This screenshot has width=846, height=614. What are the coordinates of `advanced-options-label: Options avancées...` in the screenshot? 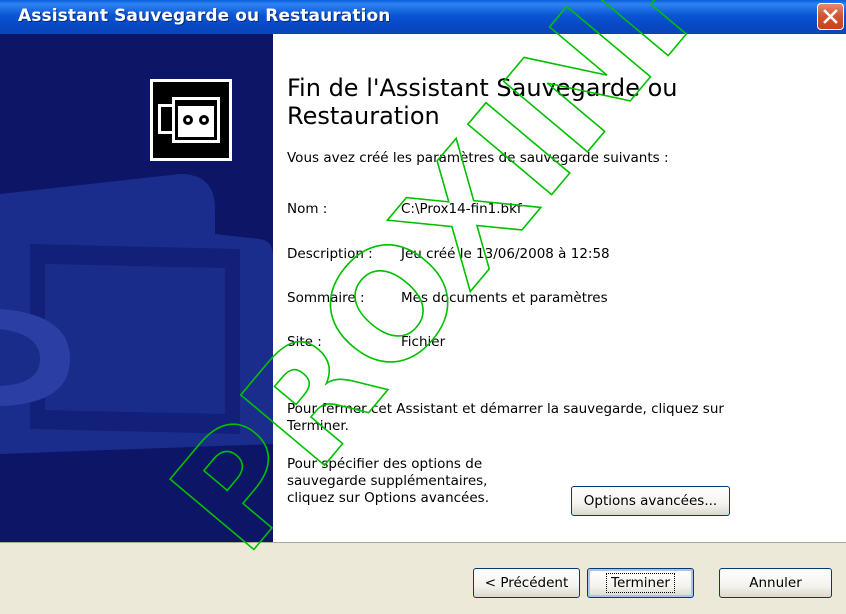 It's located at (650, 501).